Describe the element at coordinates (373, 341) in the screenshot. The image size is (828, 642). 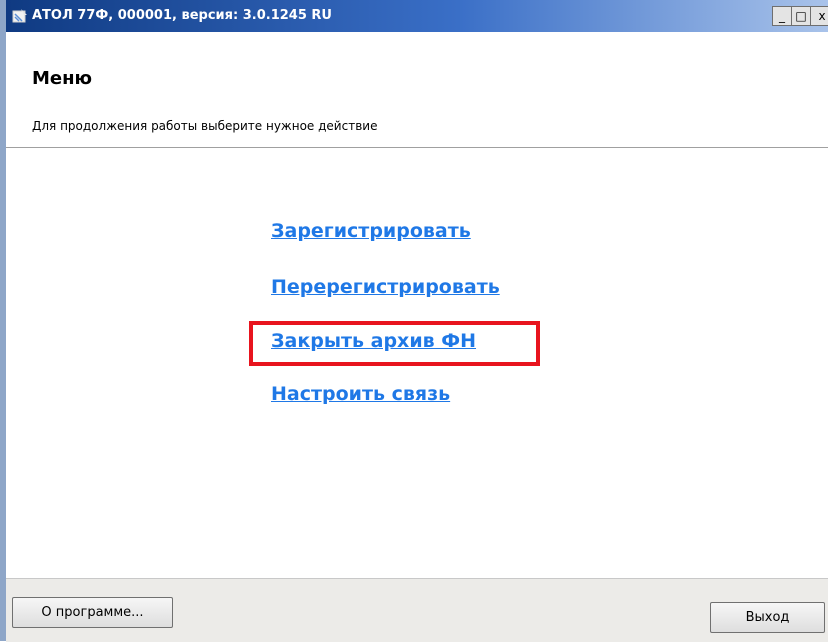
I see `menu-link-close-fn-archive: Закрыть архив ФН` at that location.